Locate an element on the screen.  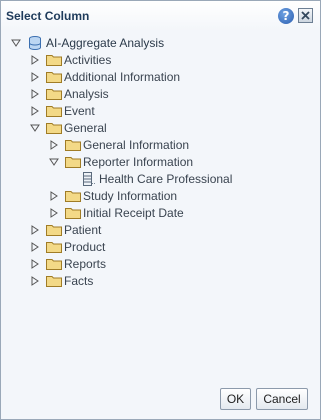
tree-node-facts: Facts is located at coordinates (61, 280).